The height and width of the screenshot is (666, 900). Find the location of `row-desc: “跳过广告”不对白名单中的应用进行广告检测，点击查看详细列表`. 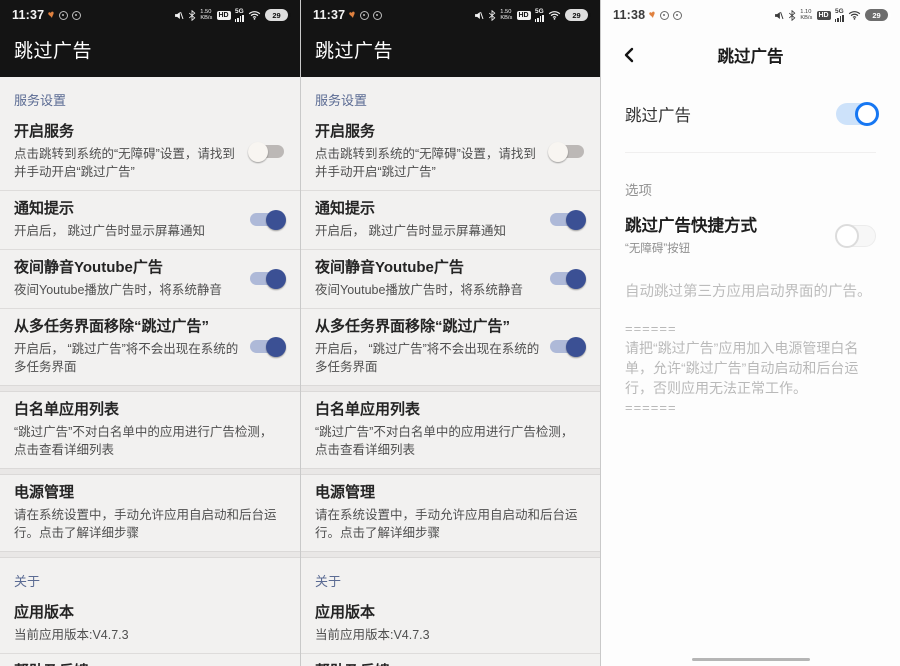

row-desc: “跳过广告”不对白名单中的应用进行广告检测，点击查看详细列表 is located at coordinates (143, 441).